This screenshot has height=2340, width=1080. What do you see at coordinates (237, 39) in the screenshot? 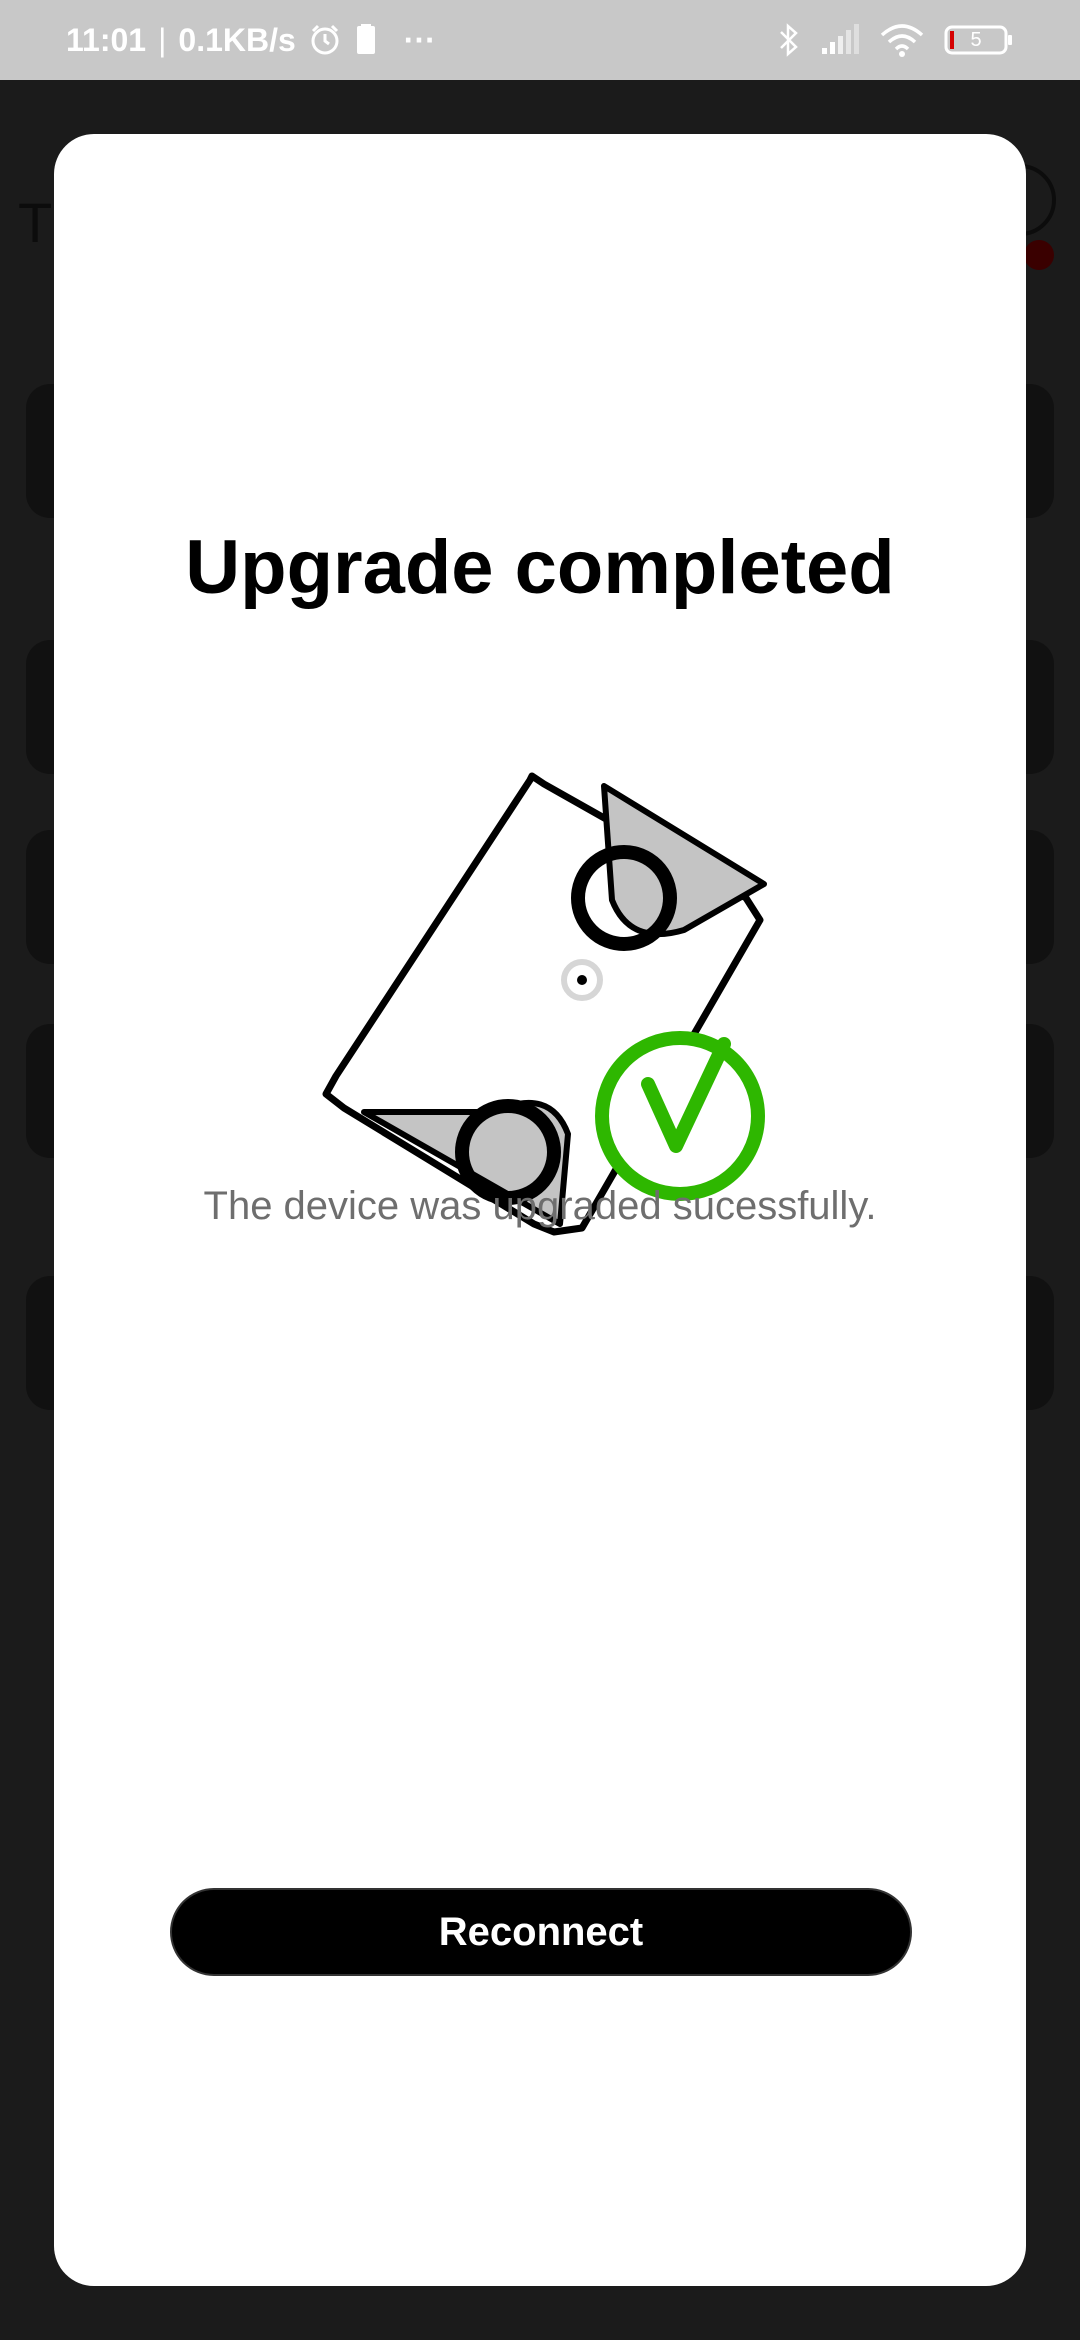
I see `network-speed: 0.1KB/s` at bounding box center [237, 39].